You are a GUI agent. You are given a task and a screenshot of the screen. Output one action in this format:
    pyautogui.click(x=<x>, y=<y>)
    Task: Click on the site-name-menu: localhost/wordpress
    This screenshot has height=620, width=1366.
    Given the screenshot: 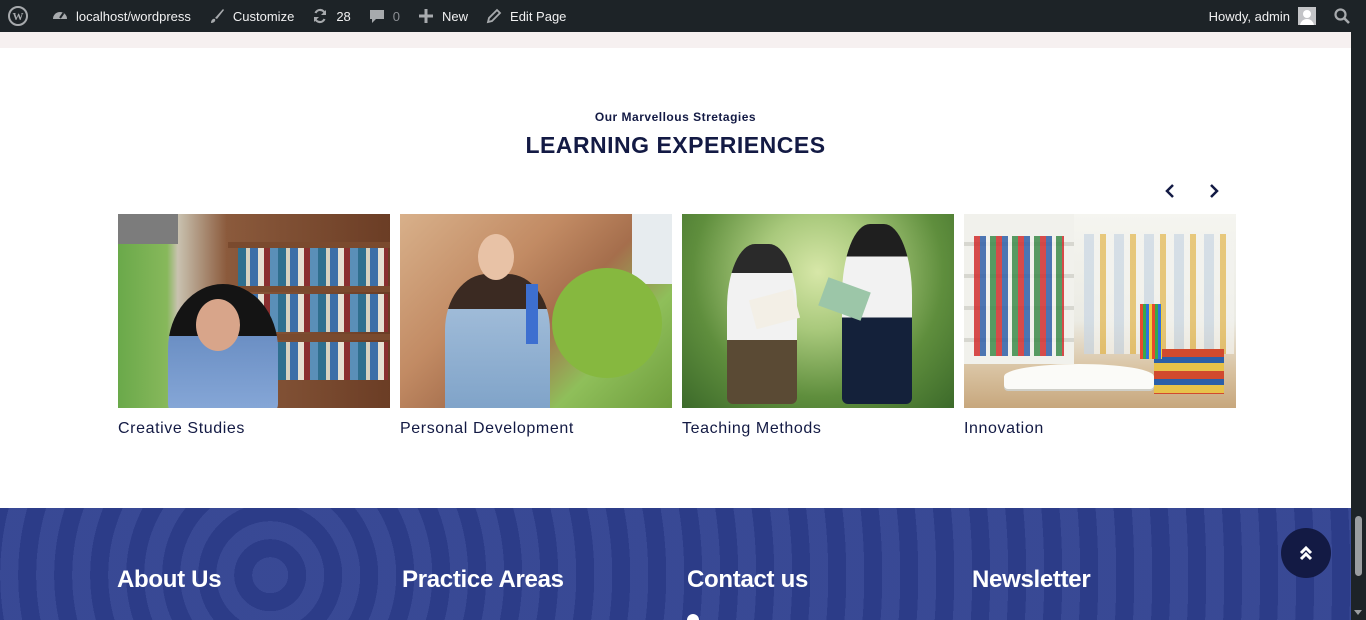 What is the action you would take?
    pyautogui.click(x=120, y=16)
    